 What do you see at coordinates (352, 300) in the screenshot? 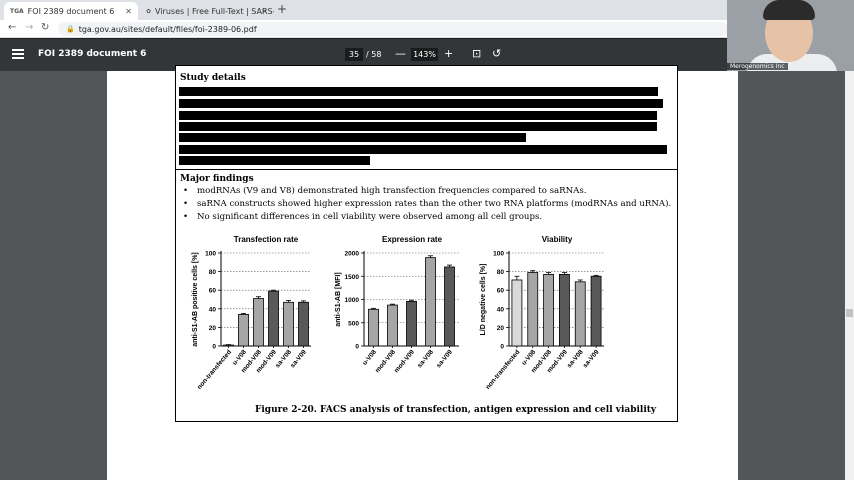
I see `y-tick-label: 1000` at bounding box center [352, 300].